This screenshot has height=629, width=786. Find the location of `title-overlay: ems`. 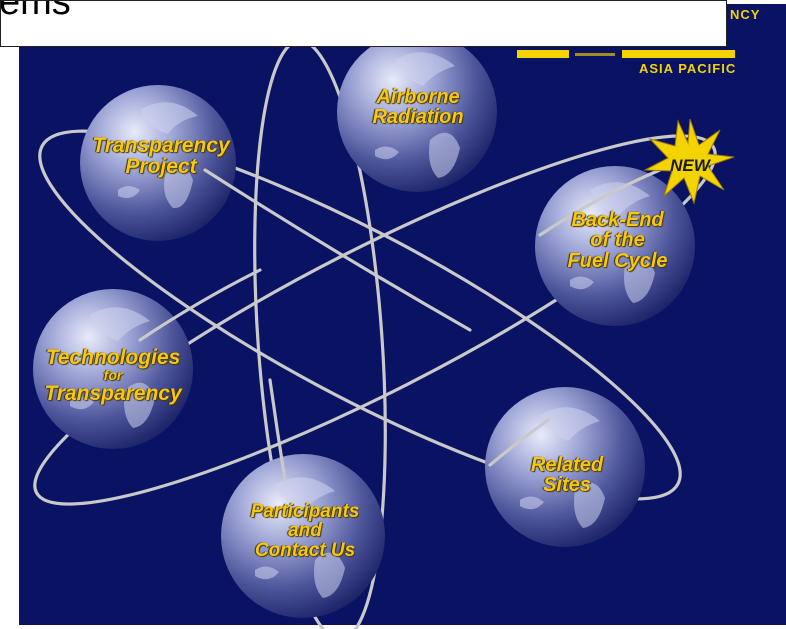

title-overlay: ems is located at coordinates (363, 23).